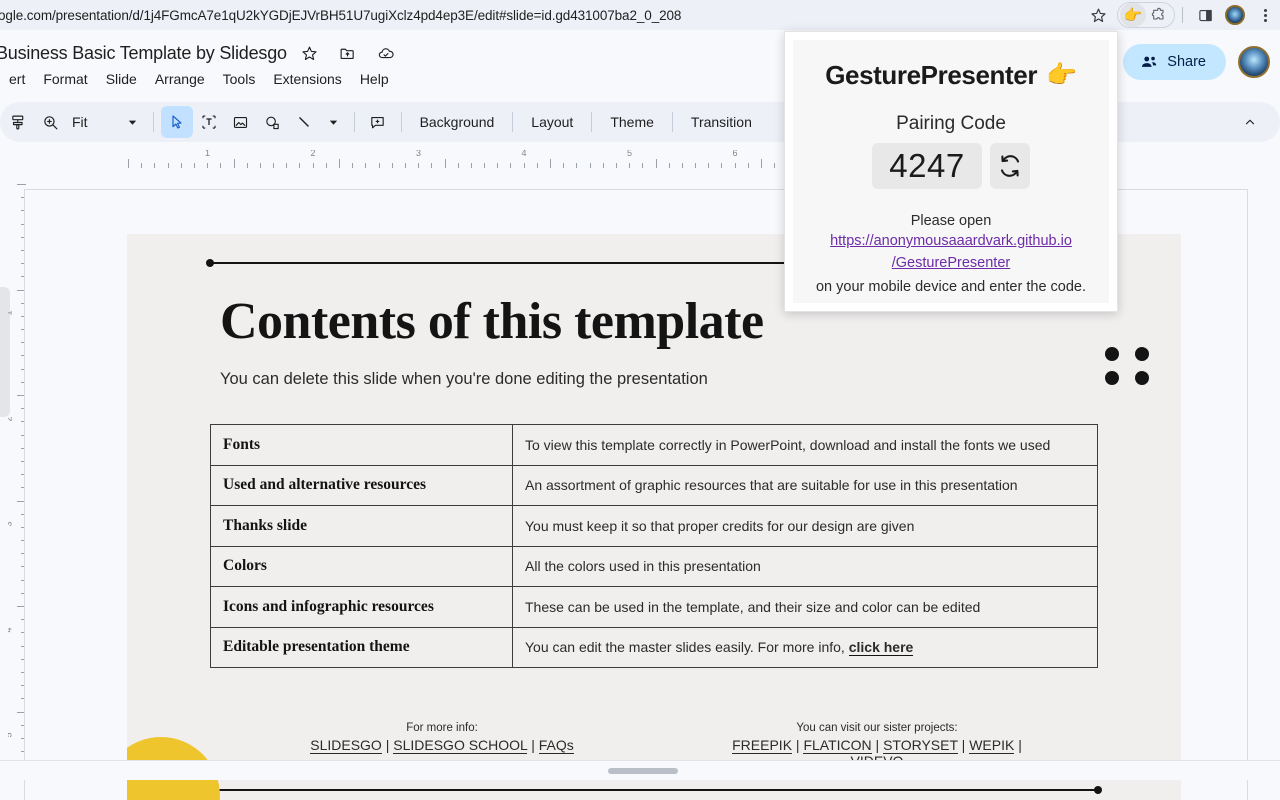  I want to click on zoom-icon, so click(50, 122).